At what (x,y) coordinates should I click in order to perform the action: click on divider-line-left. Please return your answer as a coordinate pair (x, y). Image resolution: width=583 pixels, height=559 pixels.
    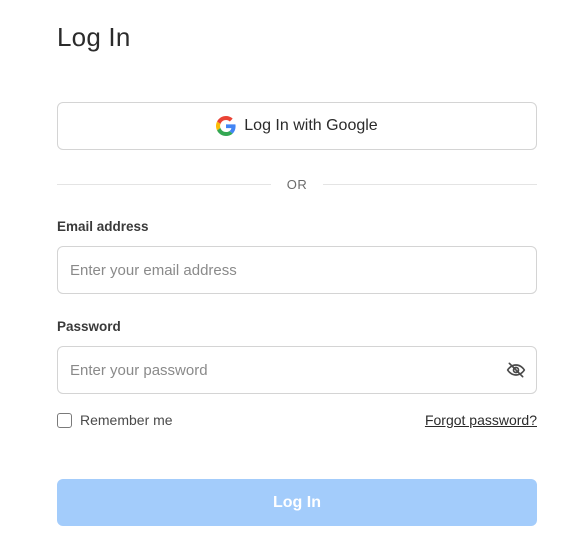
    Looking at the image, I should click on (164, 184).